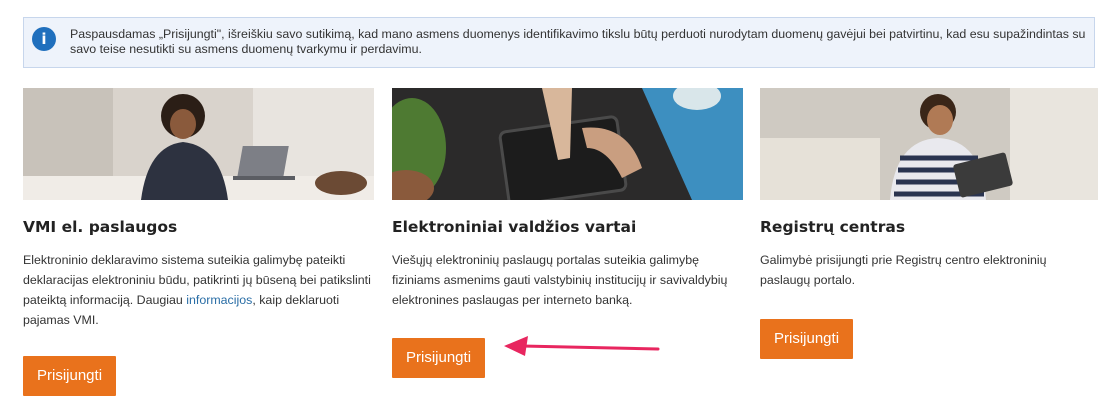  Describe the element at coordinates (70, 376) in the screenshot. I see `vmi-login-button: Prisijungti` at that location.